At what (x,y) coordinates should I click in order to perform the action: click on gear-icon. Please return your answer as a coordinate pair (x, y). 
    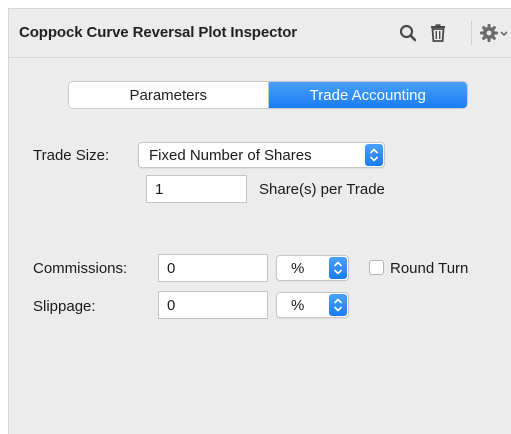
    Looking at the image, I should click on (489, 33).